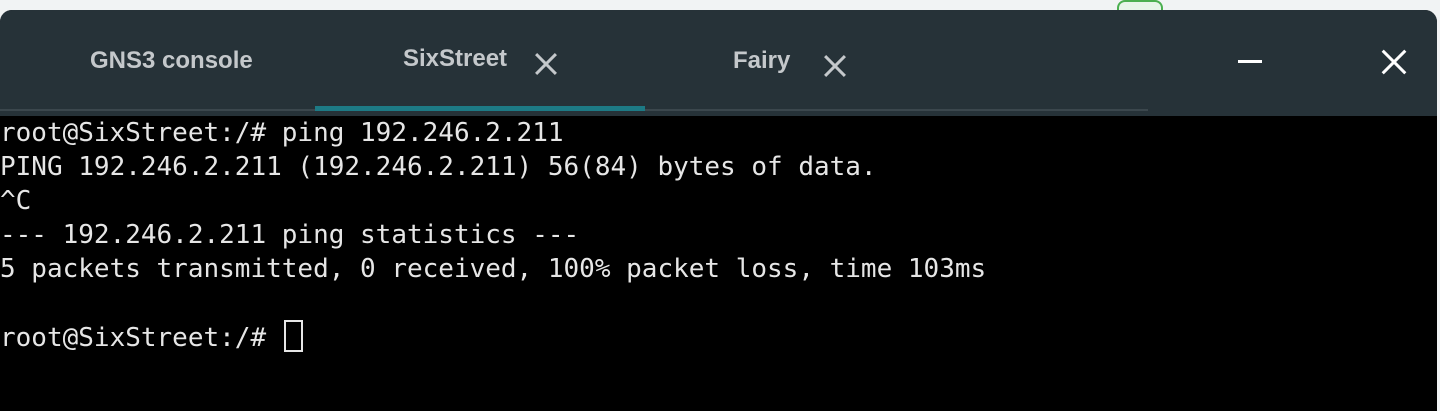 This screenshot has height=411, width=1440. I want to click on minimize-icon, so click(1251, 62).